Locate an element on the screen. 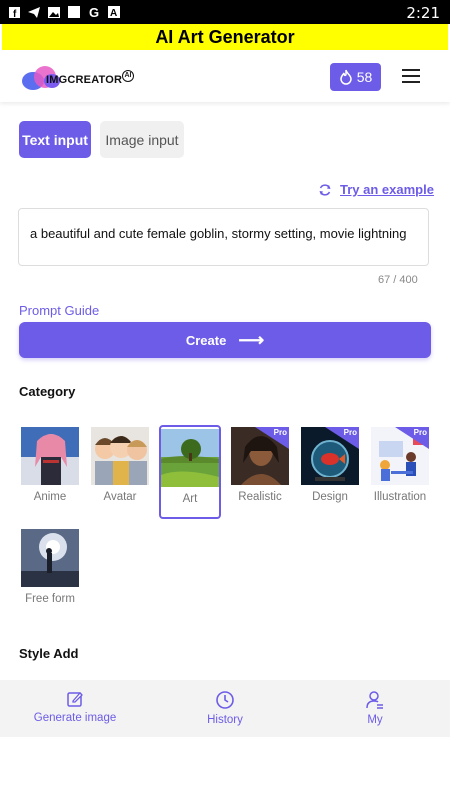 This screenshot has width=450, height=800. svg-text: A is located at coordinates (113, 13).